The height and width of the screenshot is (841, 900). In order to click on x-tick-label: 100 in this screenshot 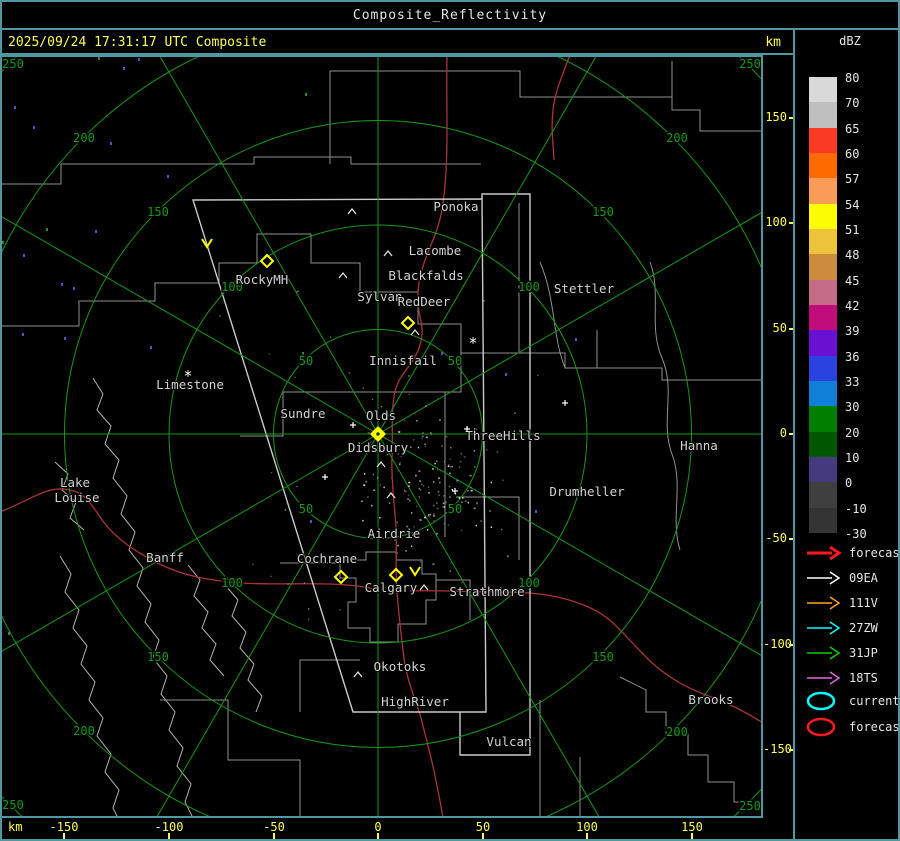, I will do `click(587, 827)`.